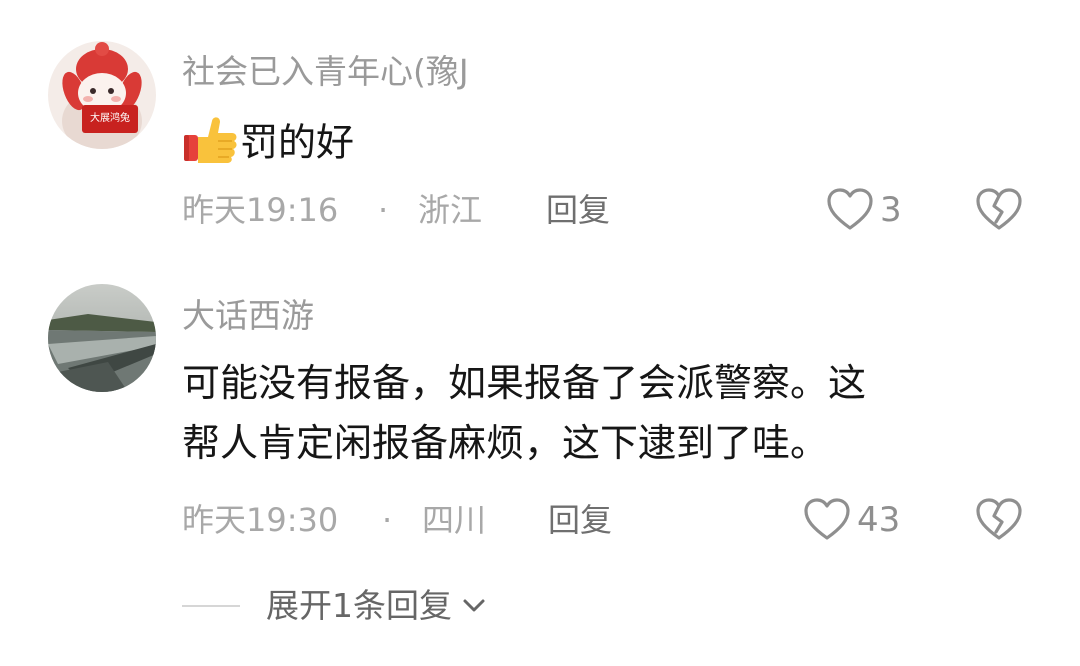  I want to click on comment-username: 大话西游, so click(248, 316).